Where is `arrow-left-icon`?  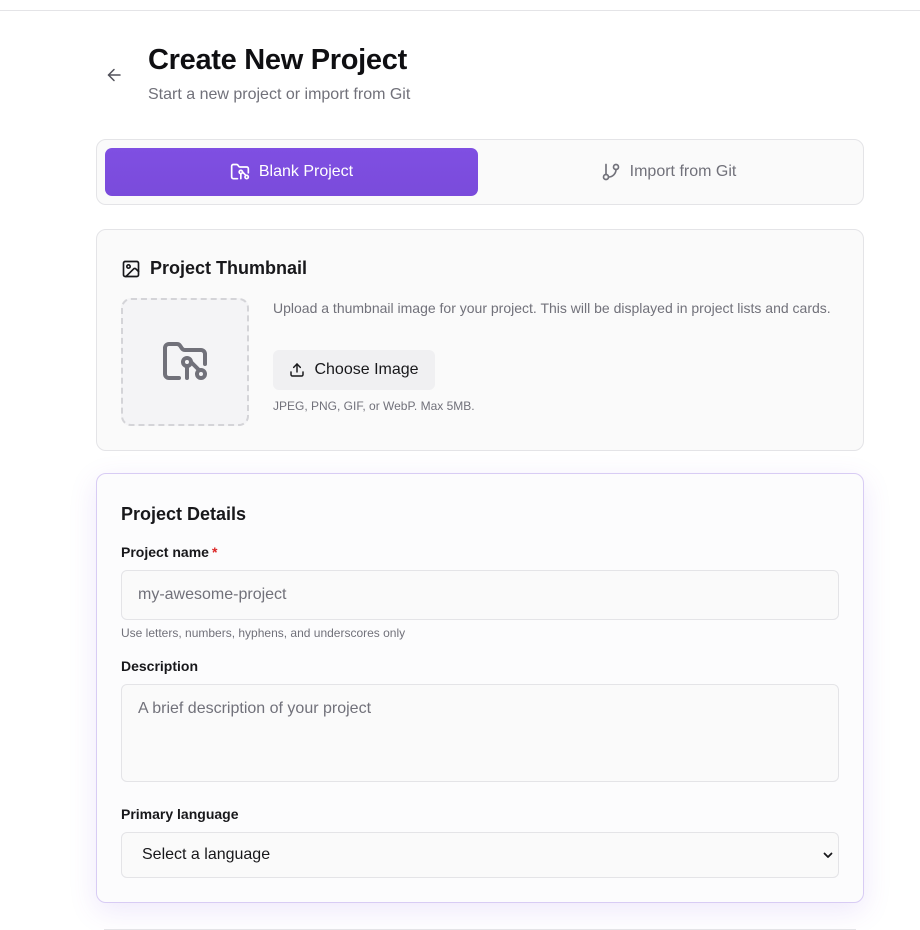
arrow-left-icon is located at coordinates (114, 75).